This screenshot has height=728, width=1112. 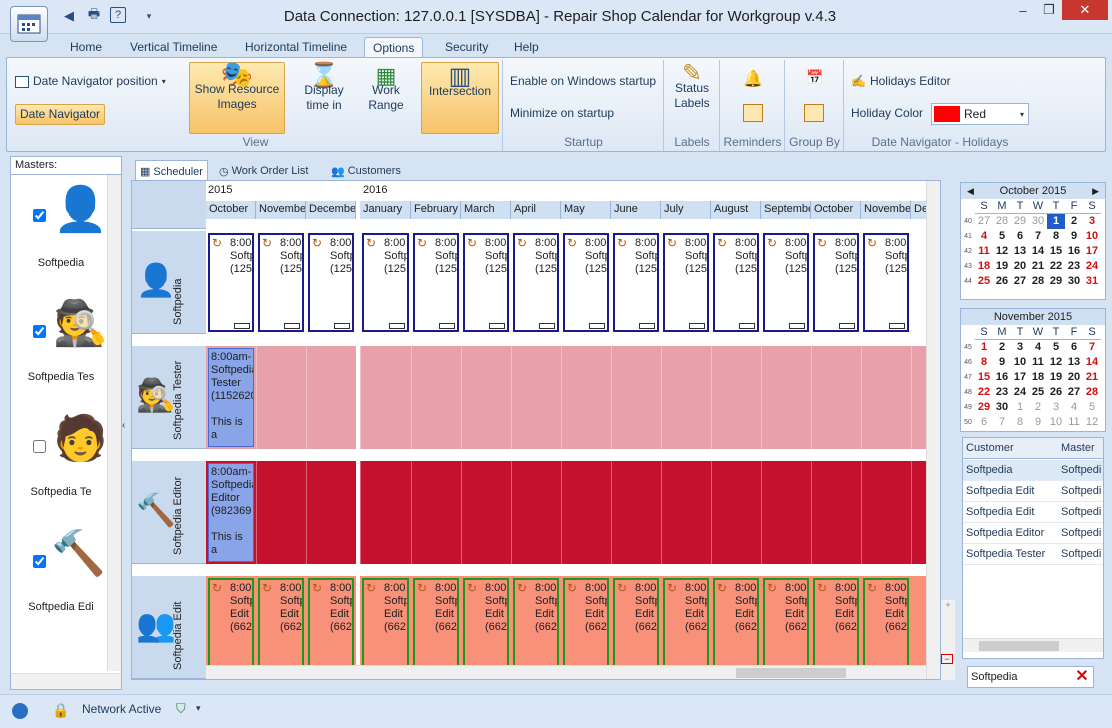 What do you see at coordinates (984, 221) in the screenshot?
I see `calendar-day: 27` at bounding box center [984, 221].